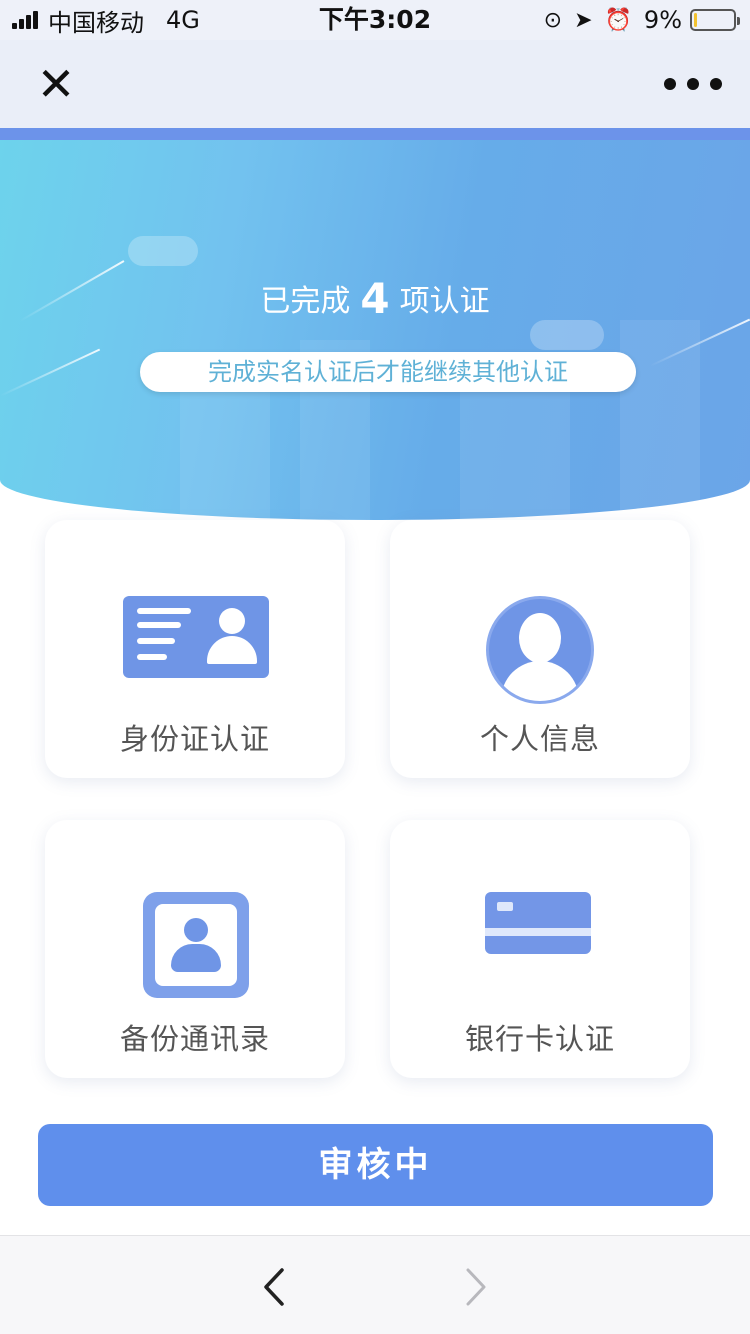 This screenshot has height=1334, width=750. I want to click on completed-count: 4, so click(375, 298).